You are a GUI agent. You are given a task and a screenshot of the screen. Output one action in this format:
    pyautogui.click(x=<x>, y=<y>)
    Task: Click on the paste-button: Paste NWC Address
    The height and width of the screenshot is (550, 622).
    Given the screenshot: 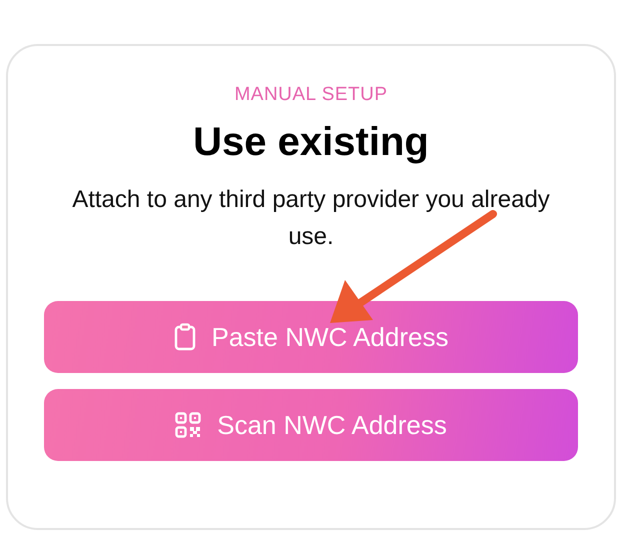 What is the action you would take?
    pyautogui.click(x=311, y=337)
    